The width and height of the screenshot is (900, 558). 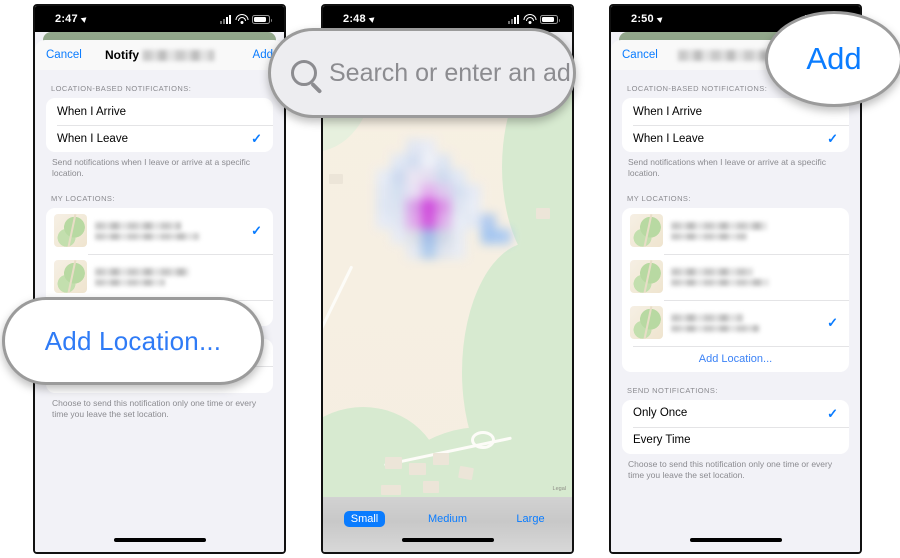 I want to click on segment-medium: Medium, so click(x=447, y=519).